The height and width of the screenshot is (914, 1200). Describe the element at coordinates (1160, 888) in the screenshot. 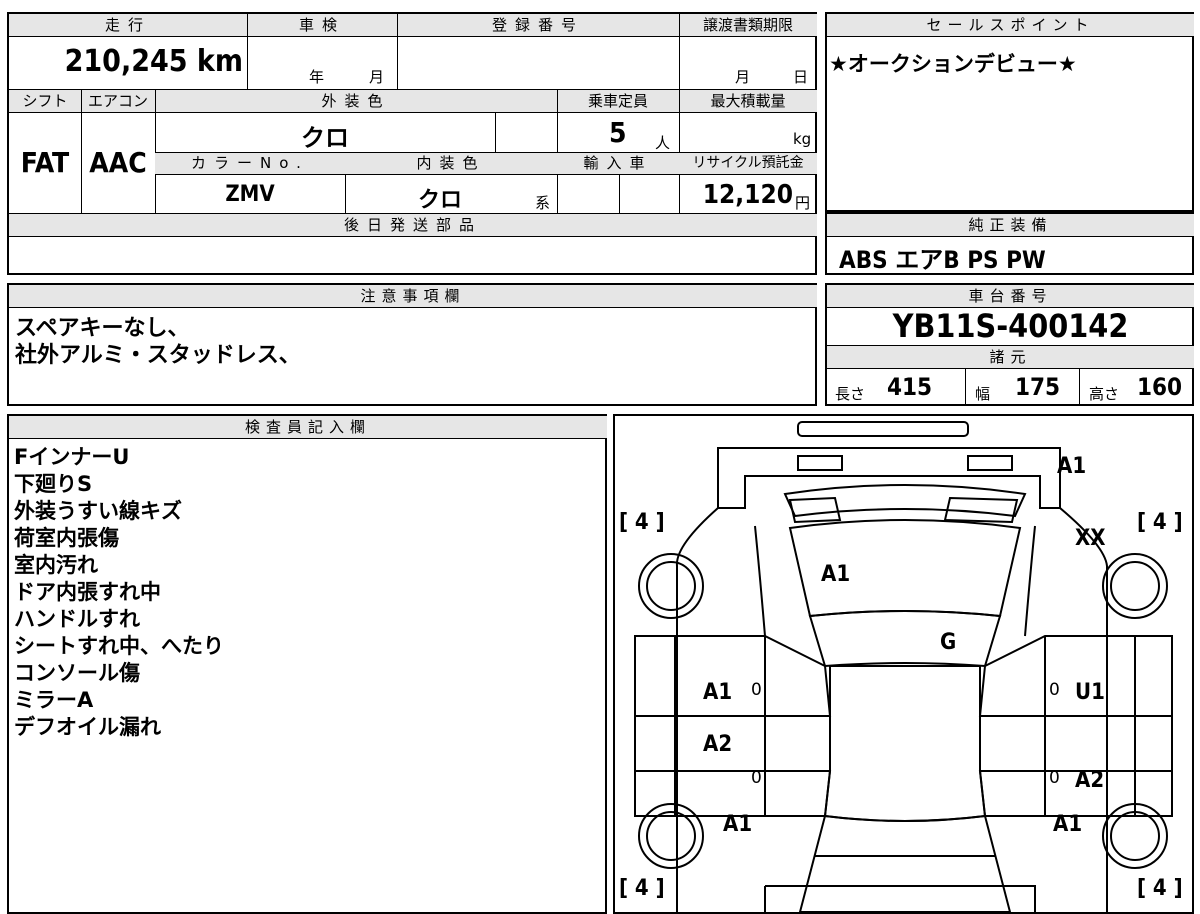

I see `tire-rear-right-tread: [ 4 ]` at that location.